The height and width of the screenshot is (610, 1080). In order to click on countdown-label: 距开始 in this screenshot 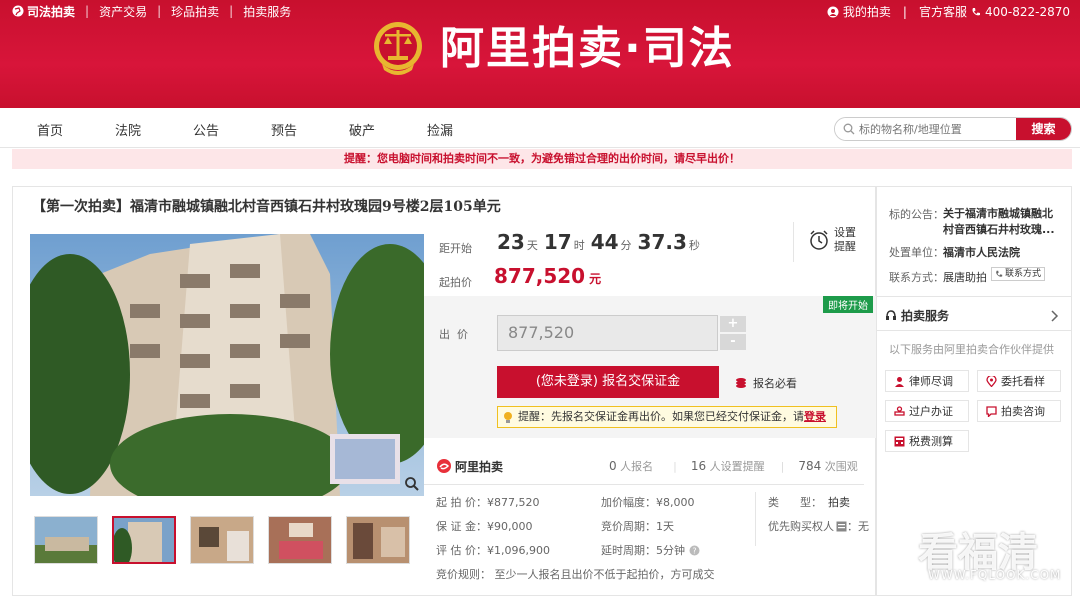, I will do `click(455, 248)`.